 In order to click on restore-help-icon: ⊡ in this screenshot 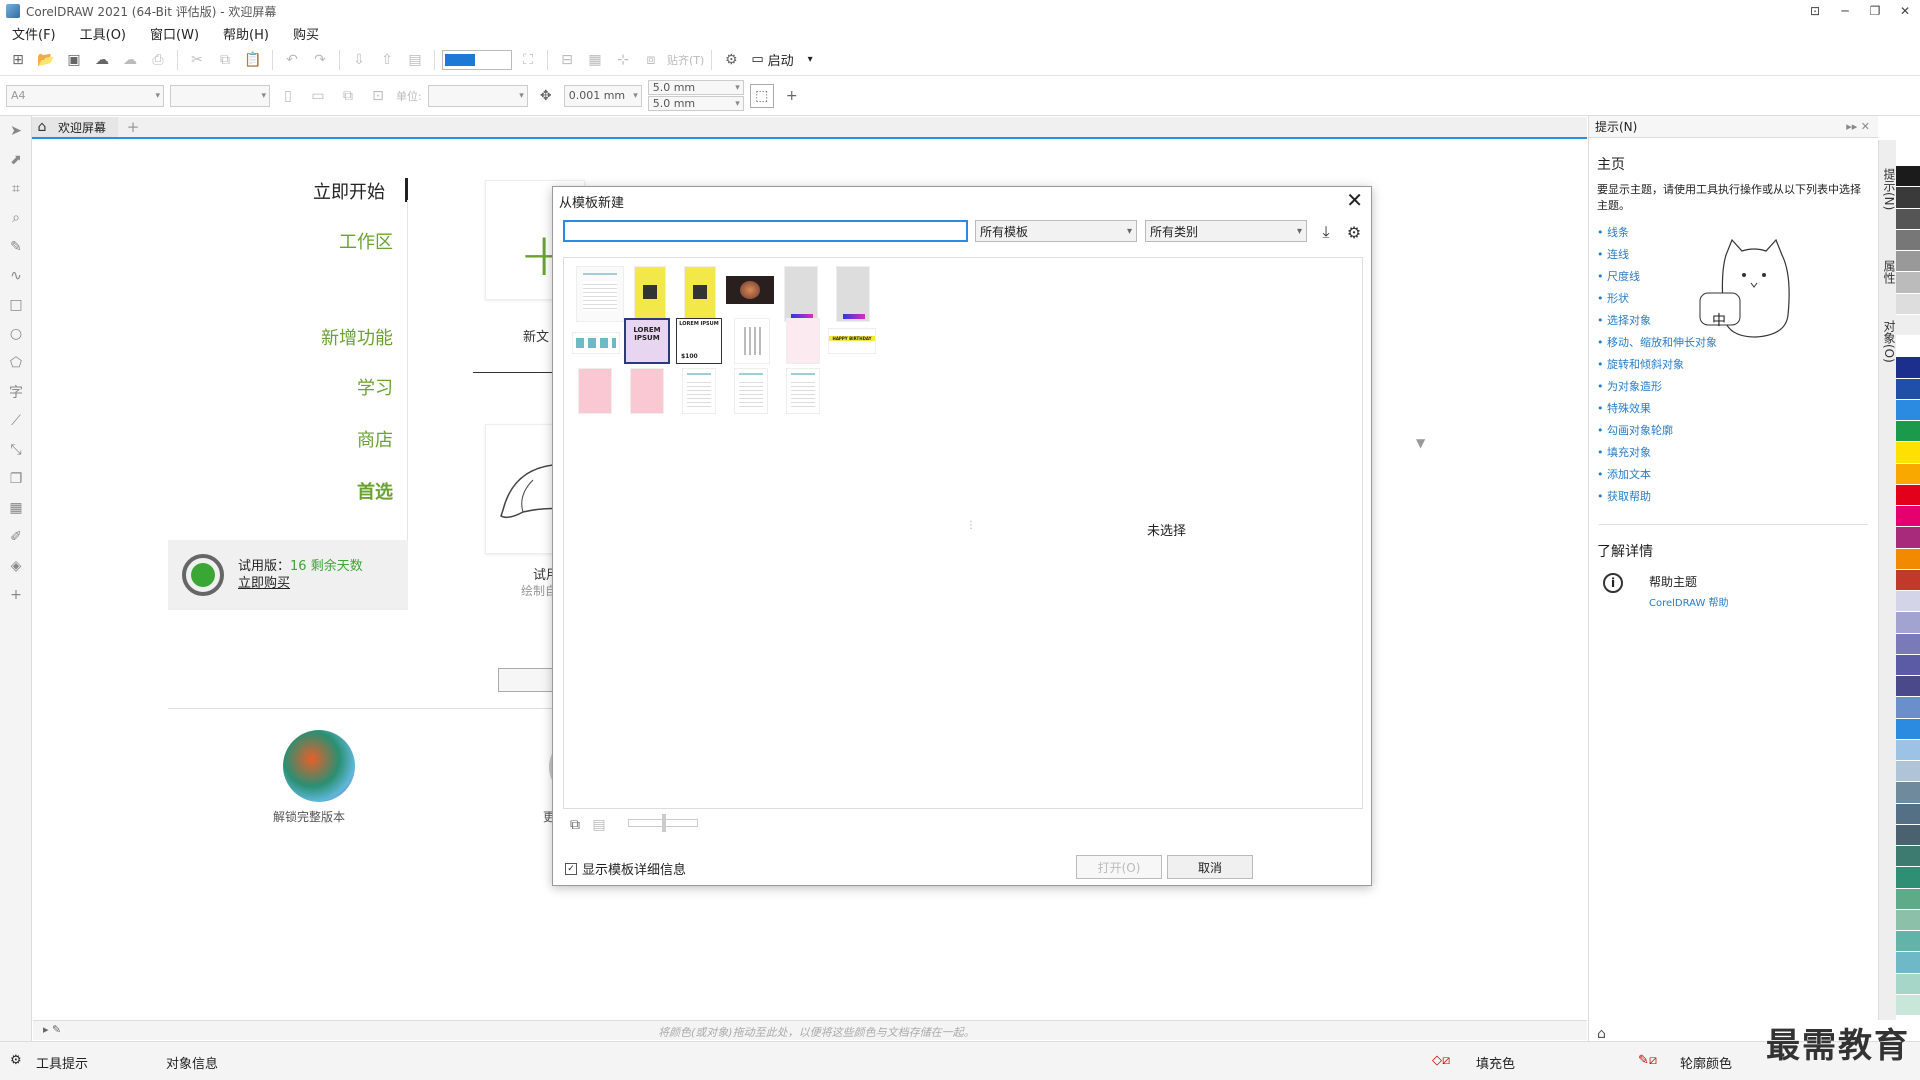, I will do `click(1815, 11)`.